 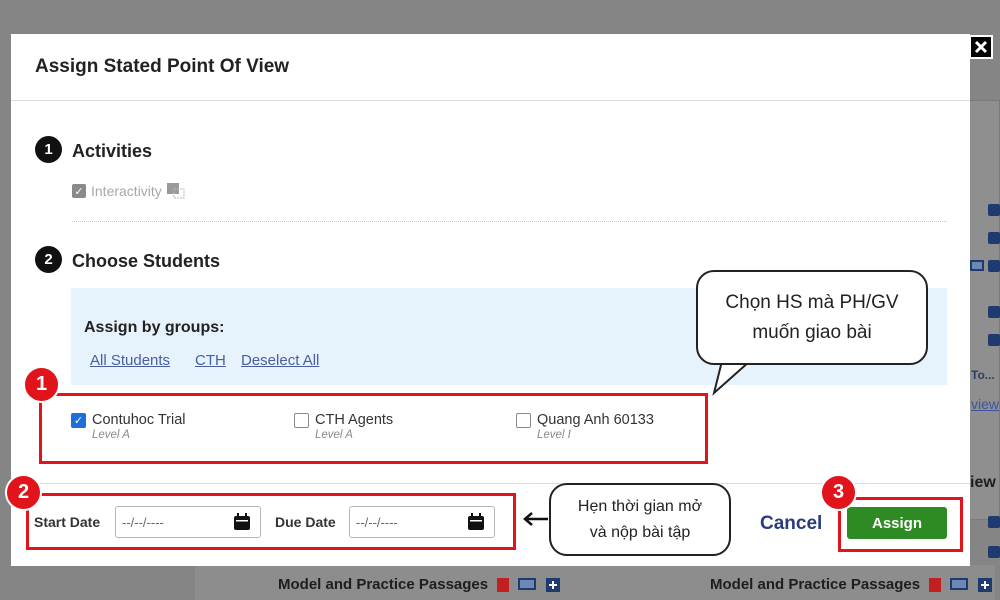 I want to click on cancel-button: Cancel, so click(x=791, y=524).